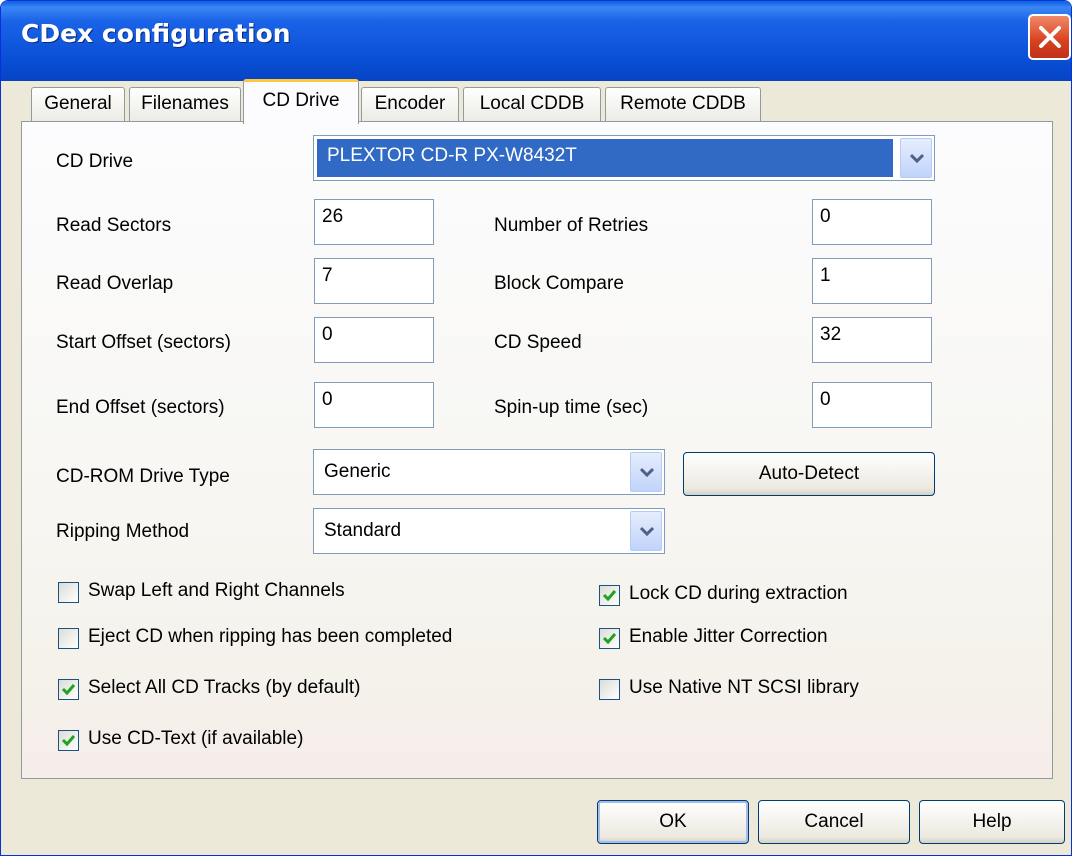 This screenshot has width=1072, height=856. I want to click on lock-cd-checkbox, so click(609, 595).